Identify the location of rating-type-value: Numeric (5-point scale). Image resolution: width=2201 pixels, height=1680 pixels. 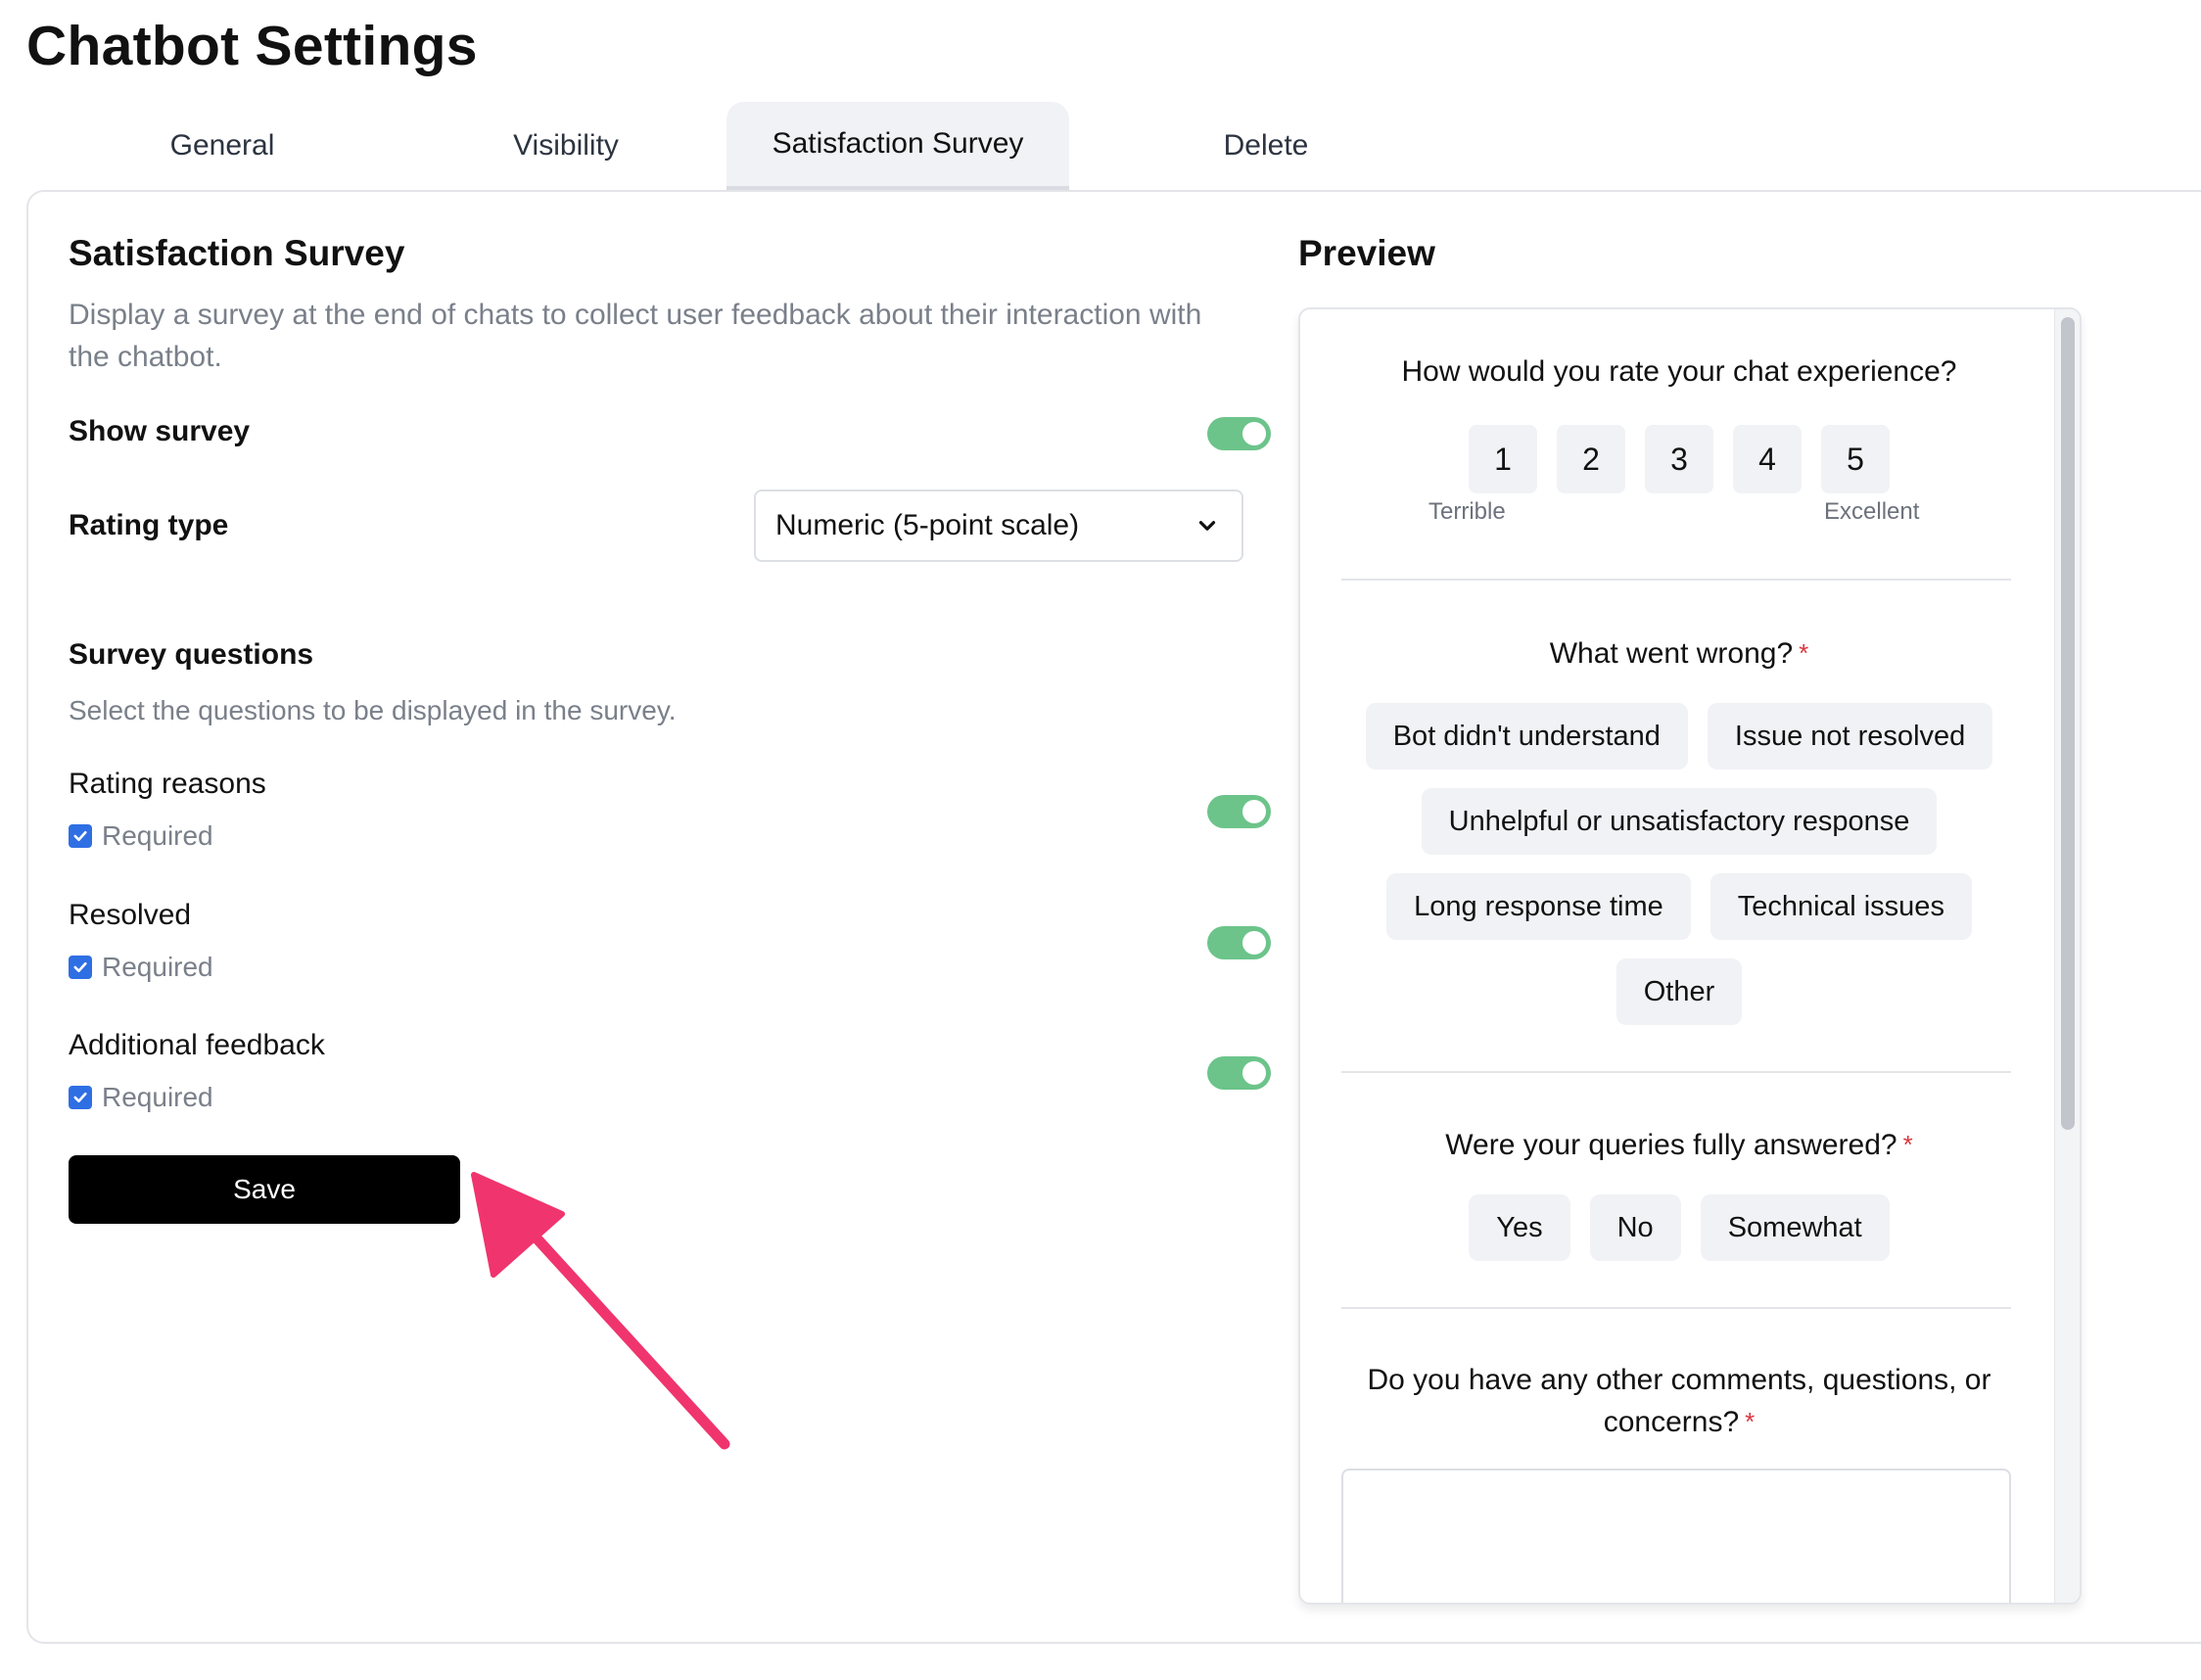
(927, 525).